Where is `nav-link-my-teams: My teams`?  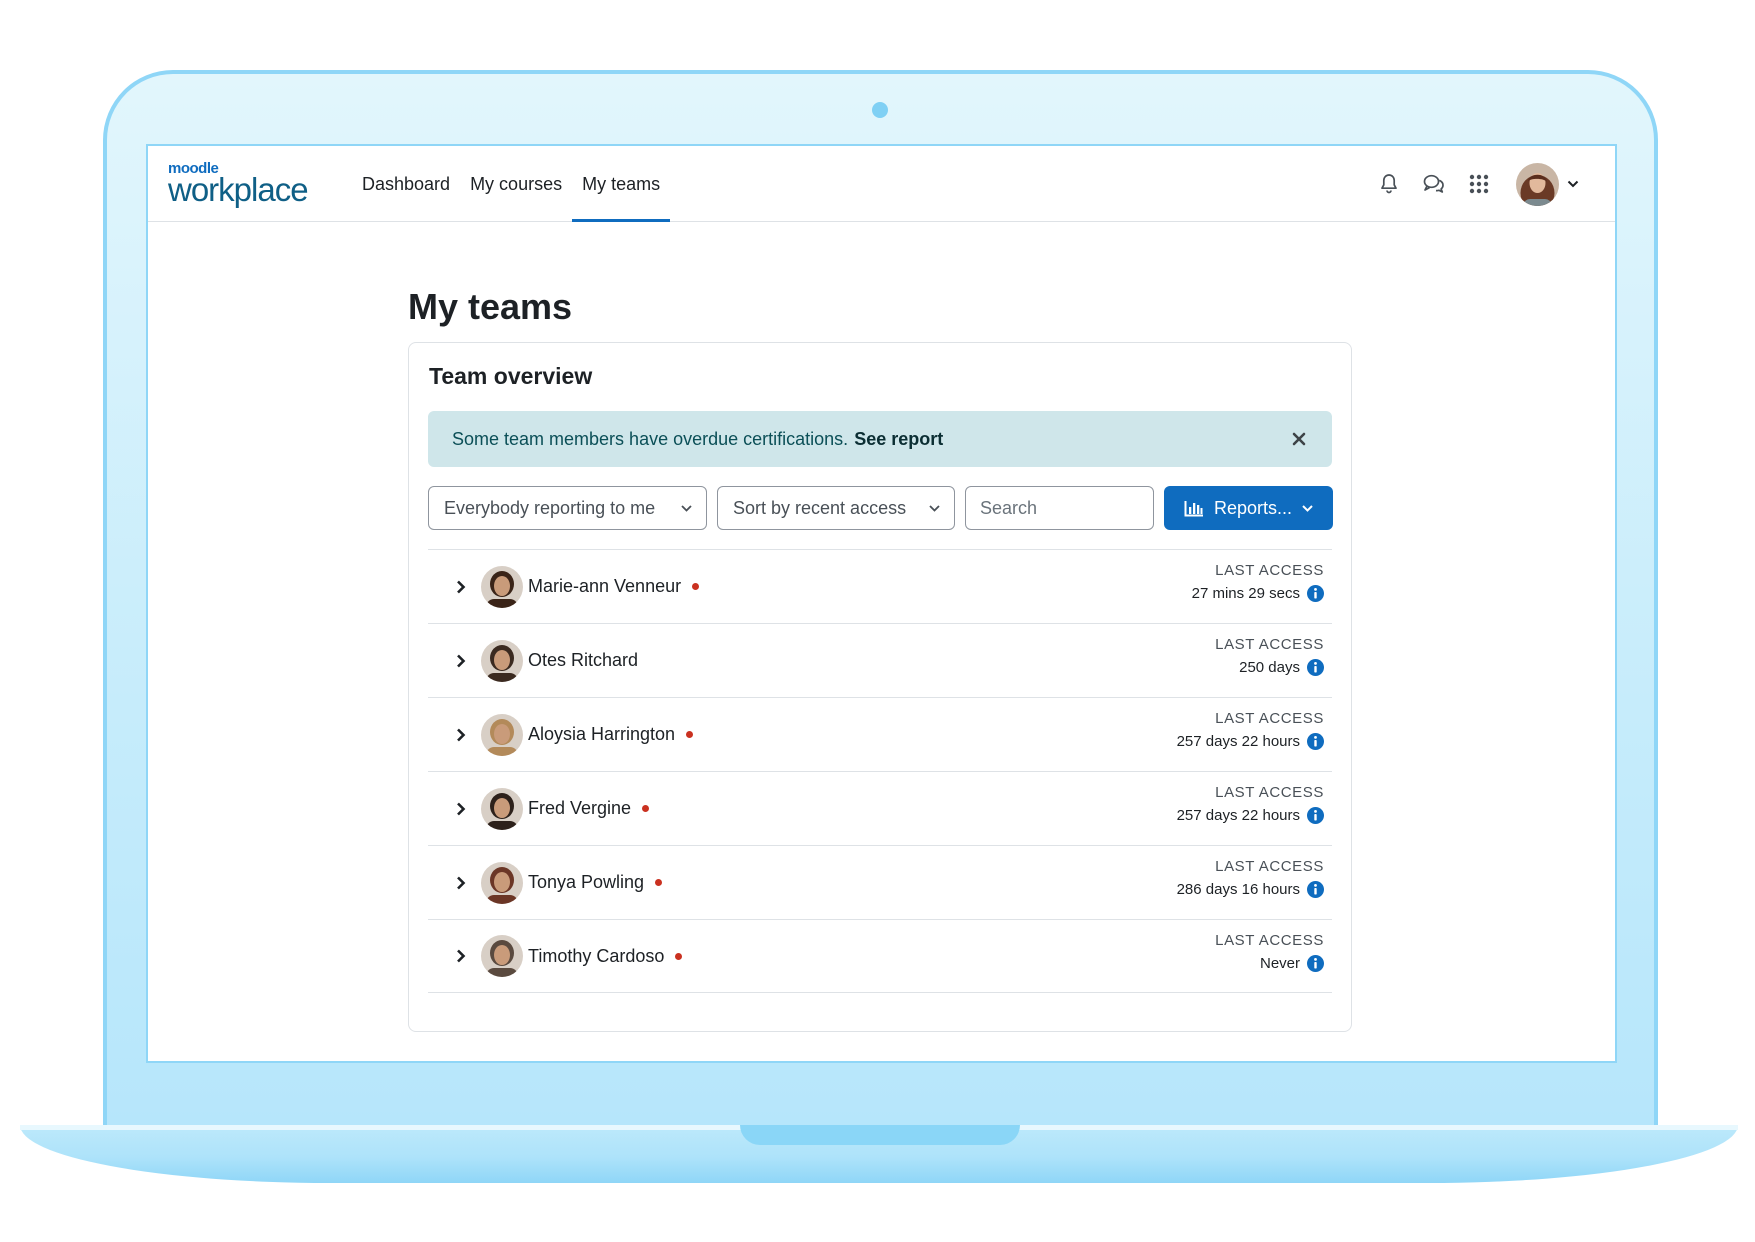
nav-link-my-teams: My teams is located at coordinates (621, 184).